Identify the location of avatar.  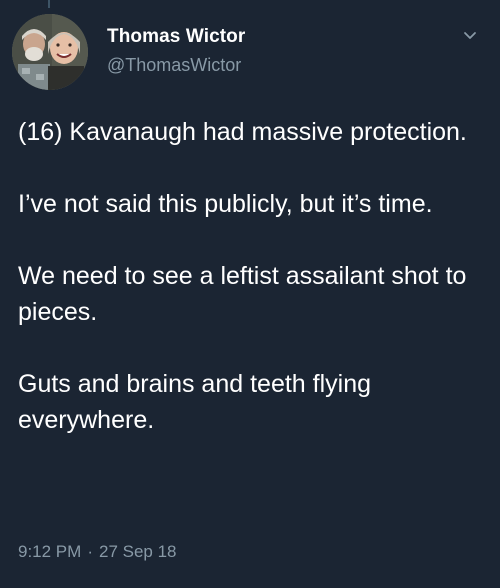
(50, 52).